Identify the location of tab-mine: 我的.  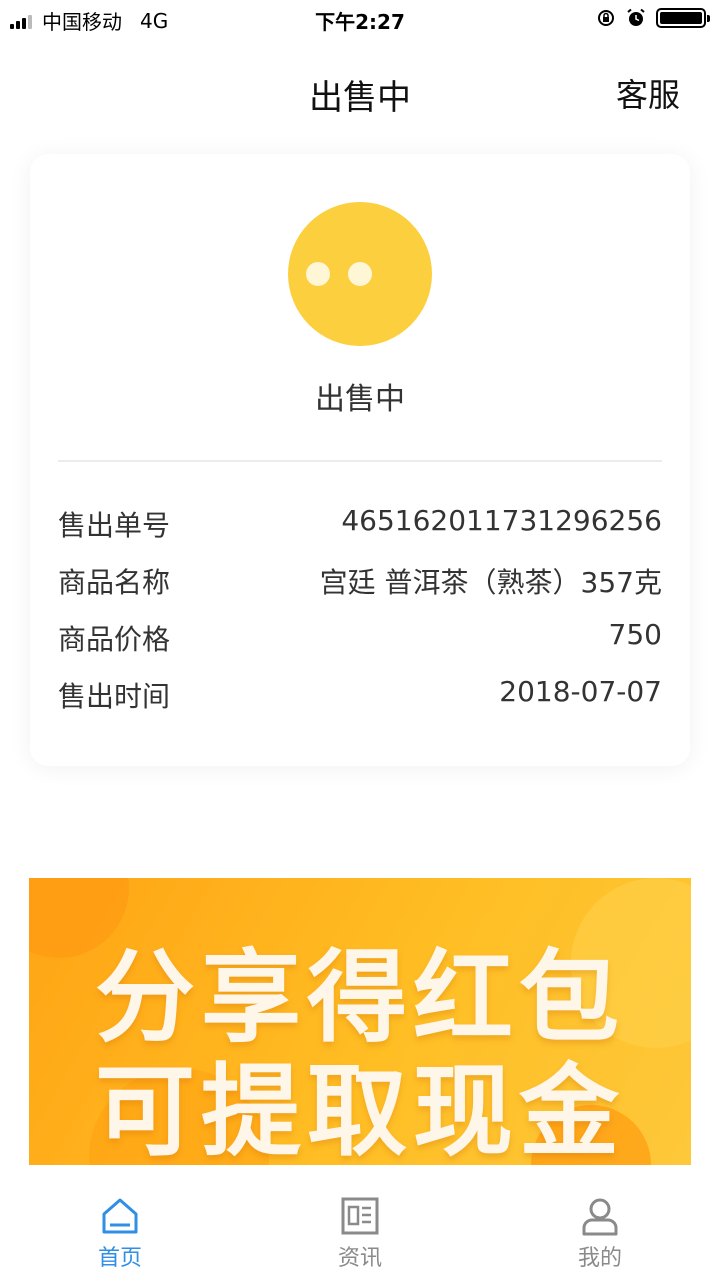
(600, 1234).